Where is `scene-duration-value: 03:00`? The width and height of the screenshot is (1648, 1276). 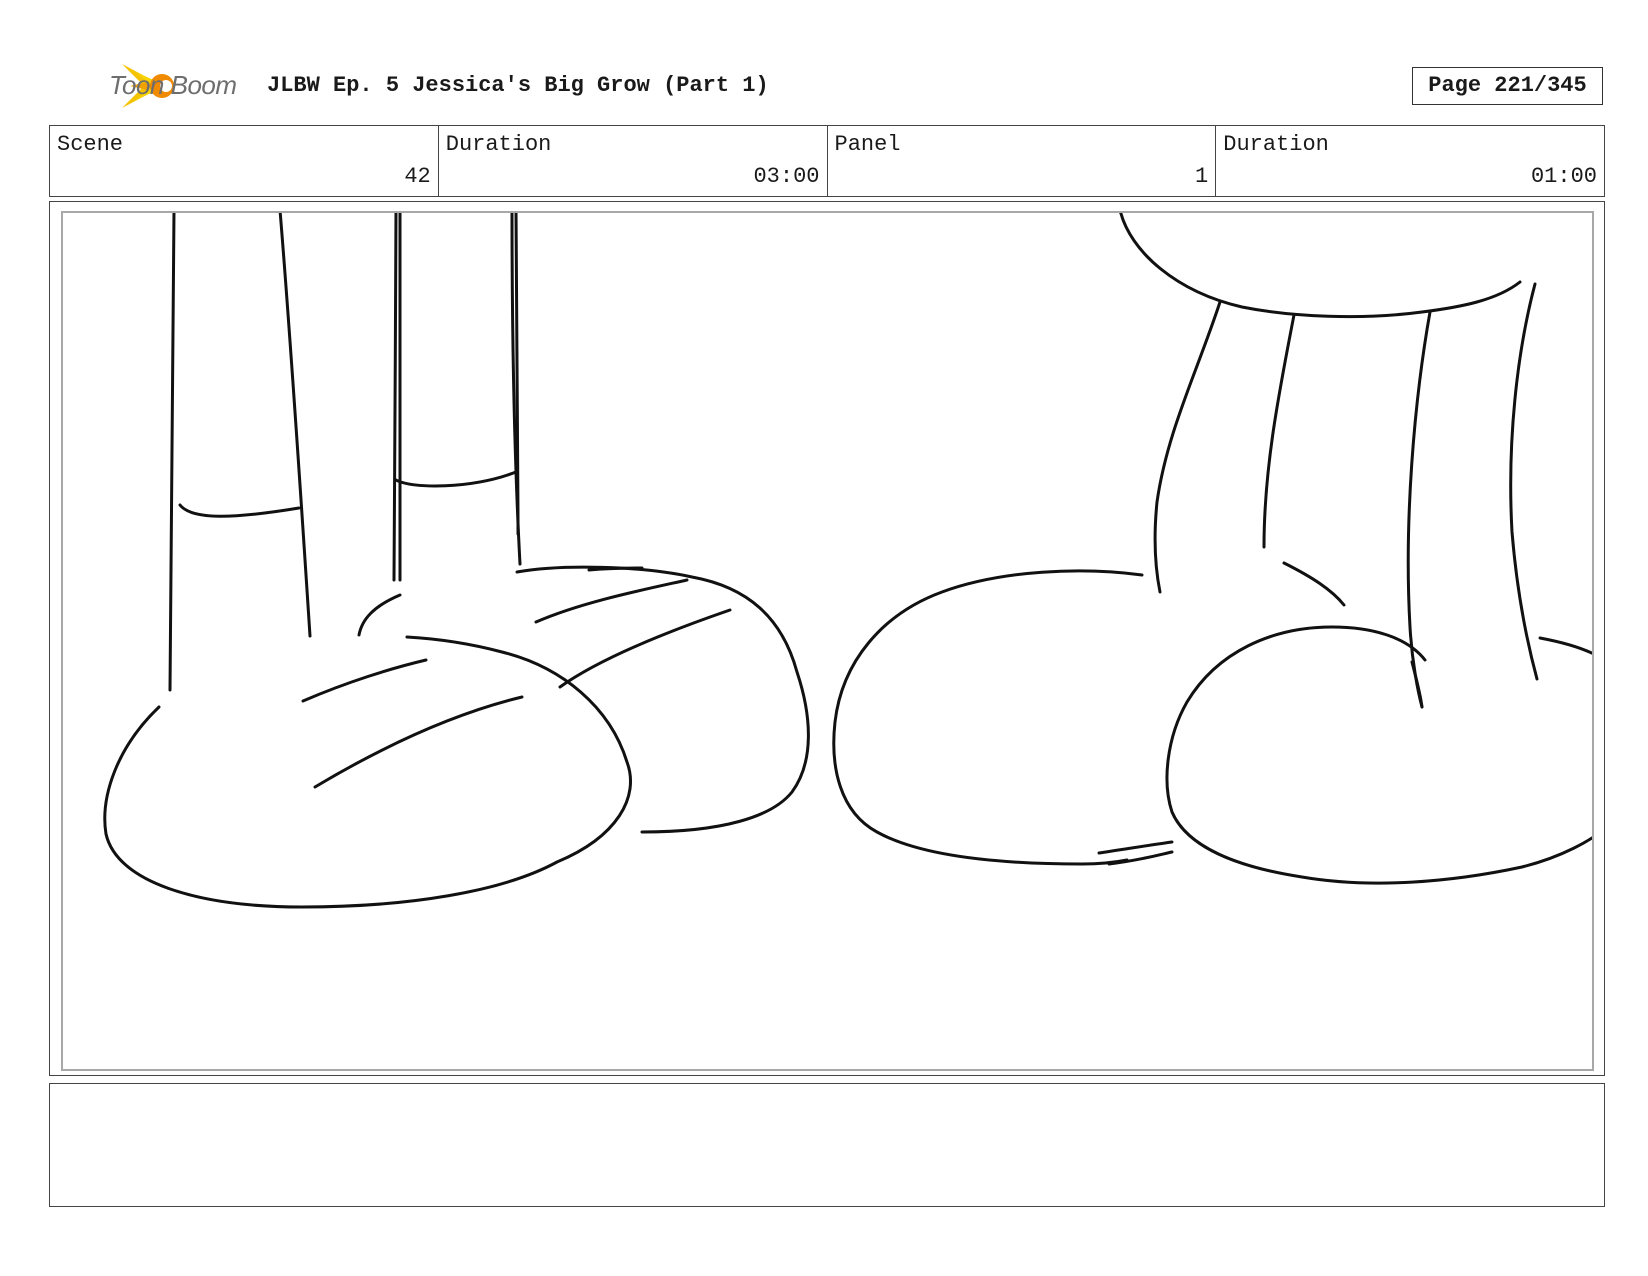 scene-duration-value: 03:00 is located at coordinates (786, 176).